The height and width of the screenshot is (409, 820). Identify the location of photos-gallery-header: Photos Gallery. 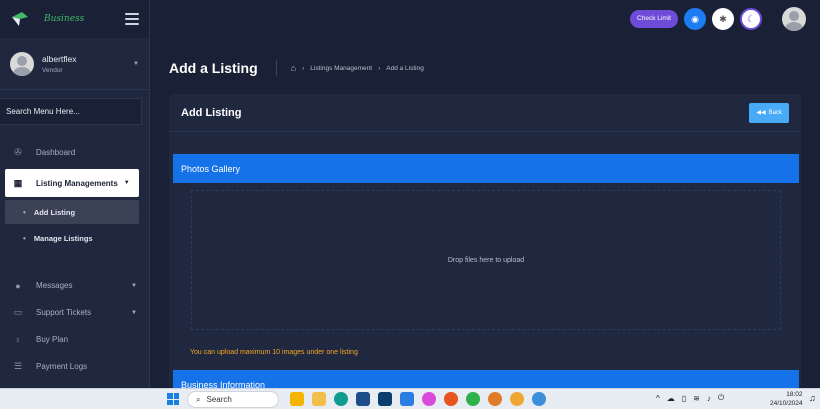
(486, 168).